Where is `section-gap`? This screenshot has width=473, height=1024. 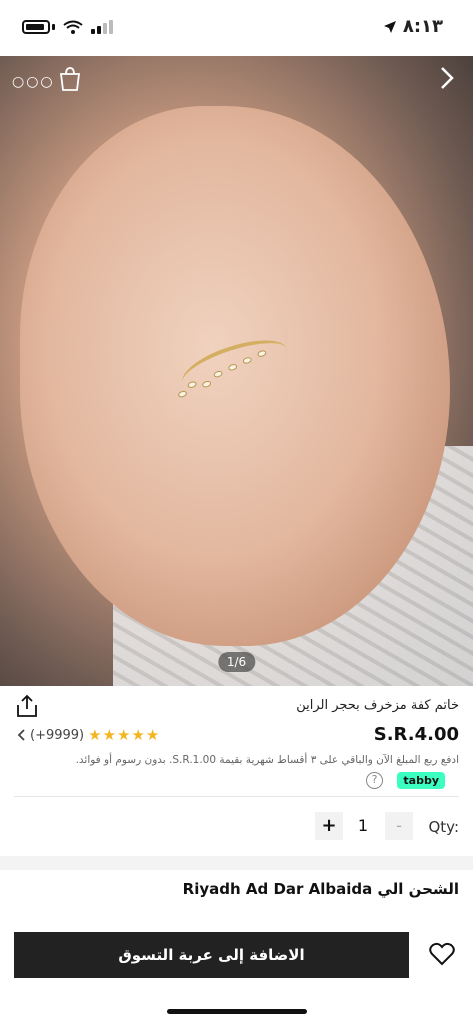 section-gap is located at coordinates (236, 863).